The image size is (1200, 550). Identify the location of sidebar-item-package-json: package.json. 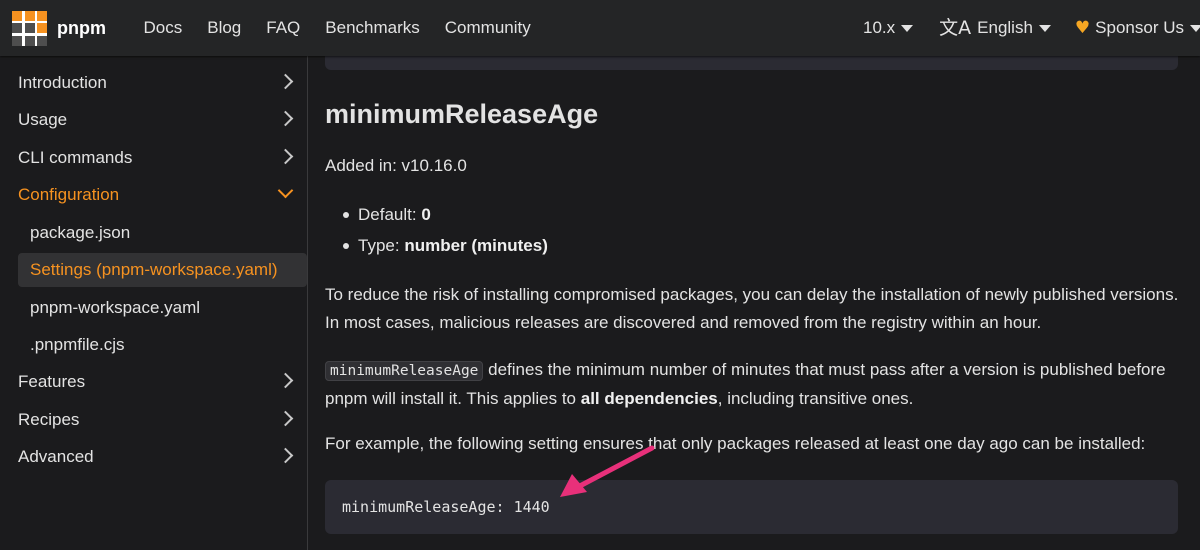
(153, 233).